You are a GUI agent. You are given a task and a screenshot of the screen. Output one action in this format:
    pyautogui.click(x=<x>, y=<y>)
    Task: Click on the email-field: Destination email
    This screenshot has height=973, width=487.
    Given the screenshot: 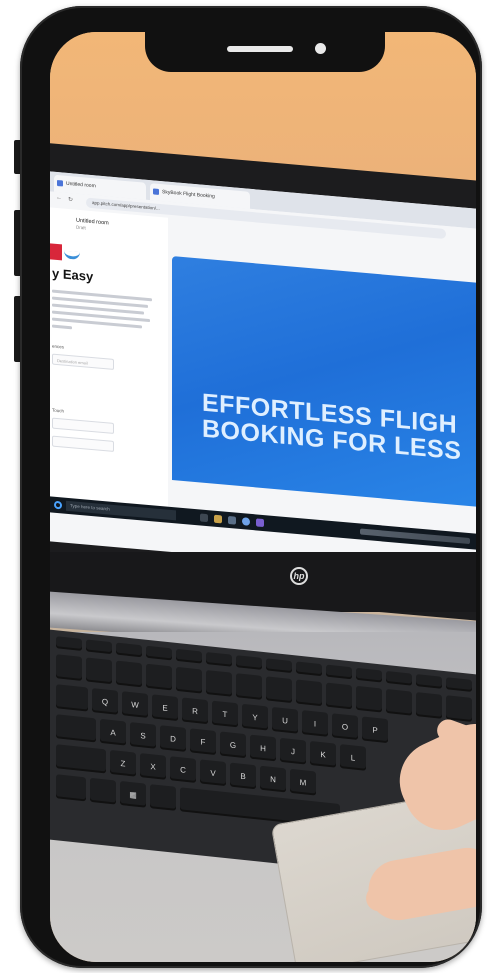 What is the action you would take?
    pyautogui.click(x=83, y=361)
    